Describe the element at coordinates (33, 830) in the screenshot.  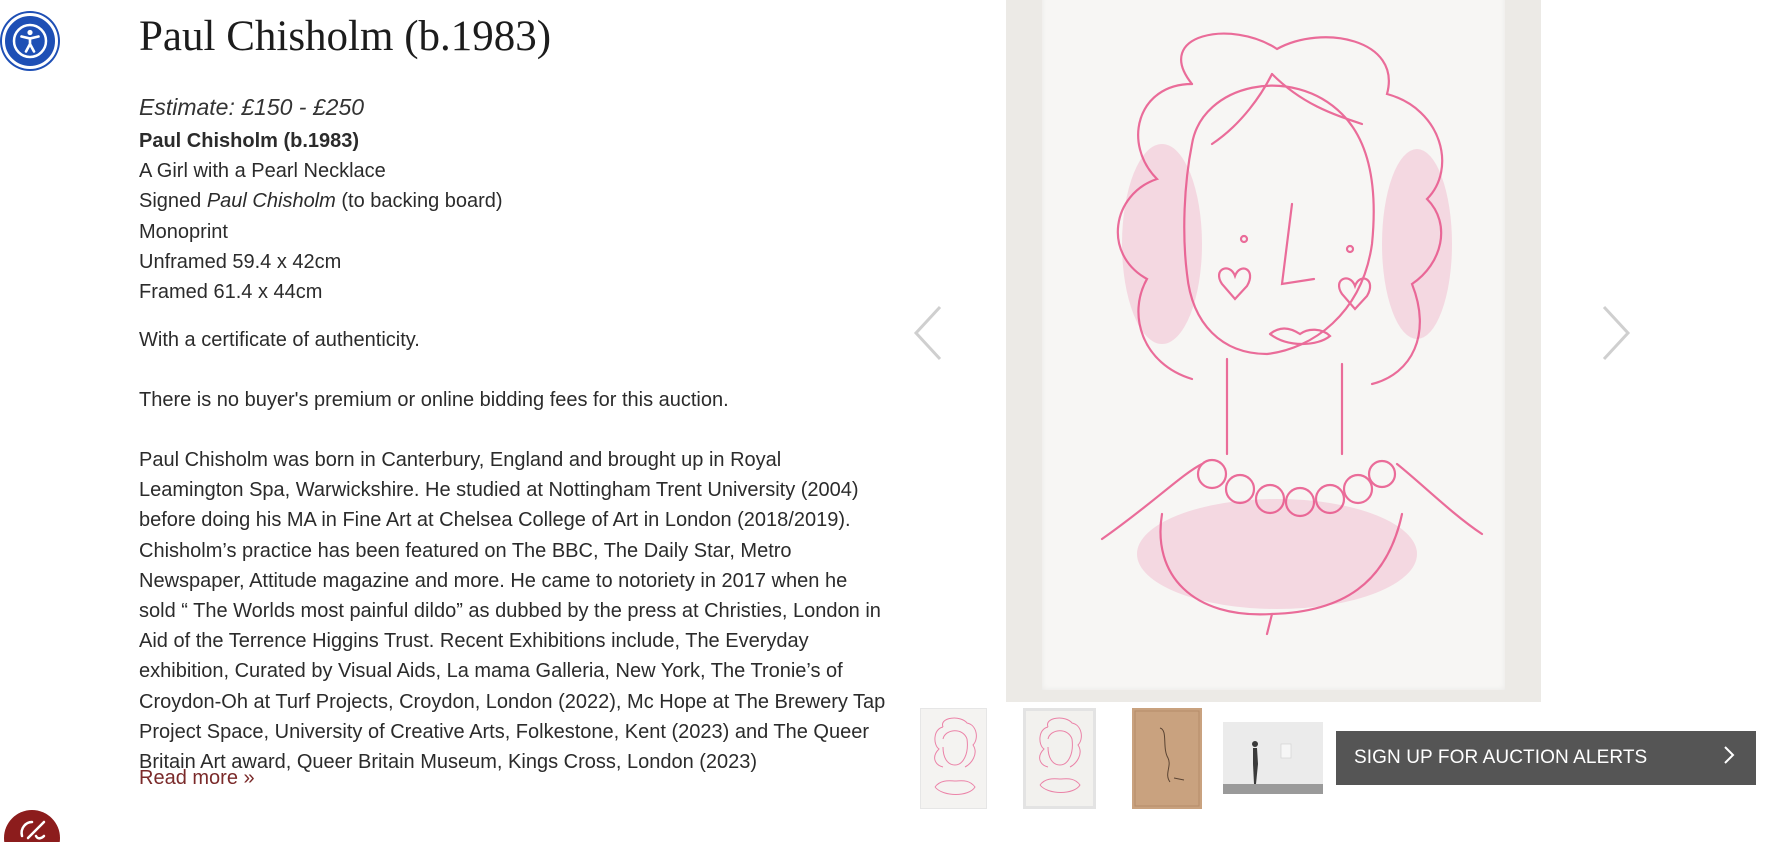
I see `feedback-icon` at that location.